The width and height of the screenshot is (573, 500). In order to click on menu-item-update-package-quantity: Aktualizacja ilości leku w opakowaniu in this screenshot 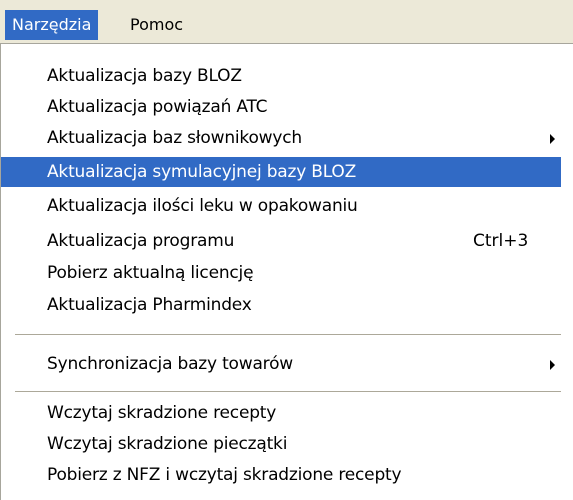, I will do `click(281, 206)`.